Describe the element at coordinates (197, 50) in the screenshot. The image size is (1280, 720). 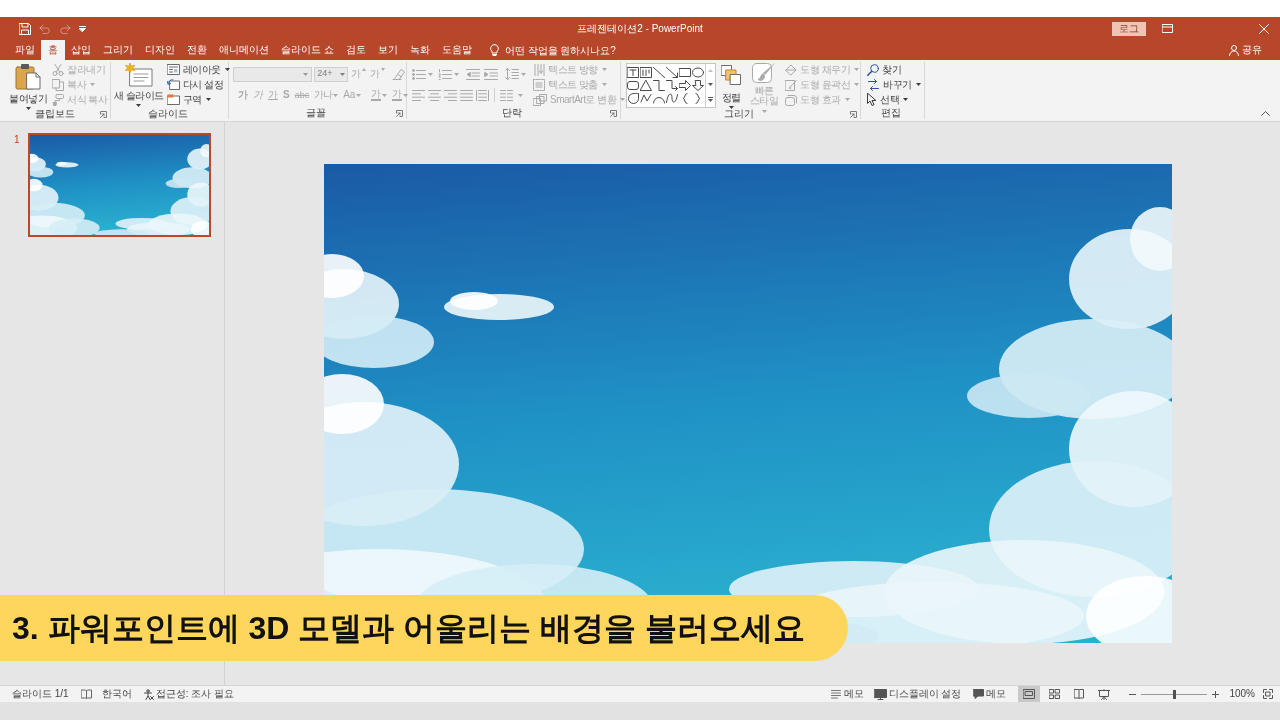
I see `ribbon-tab: 전환` at that location.